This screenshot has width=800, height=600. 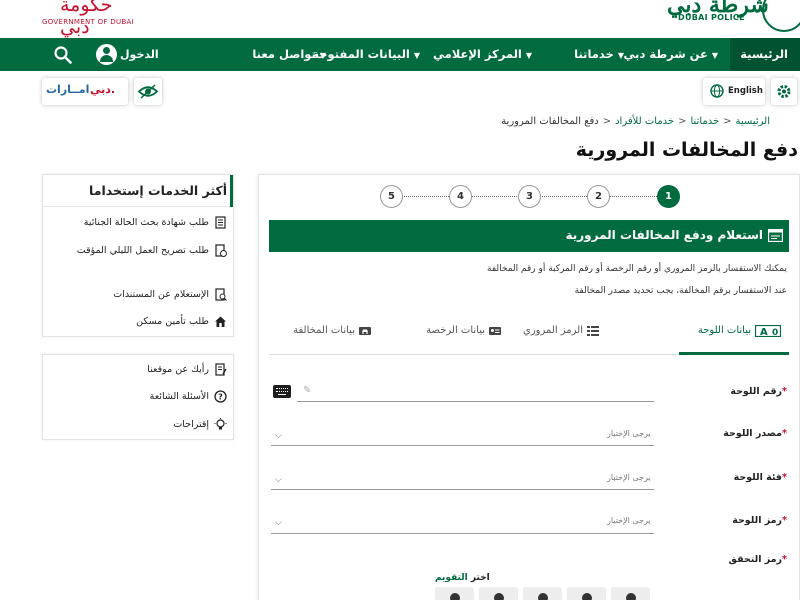 I want to click on home-icon, so click(x=220, y=321).